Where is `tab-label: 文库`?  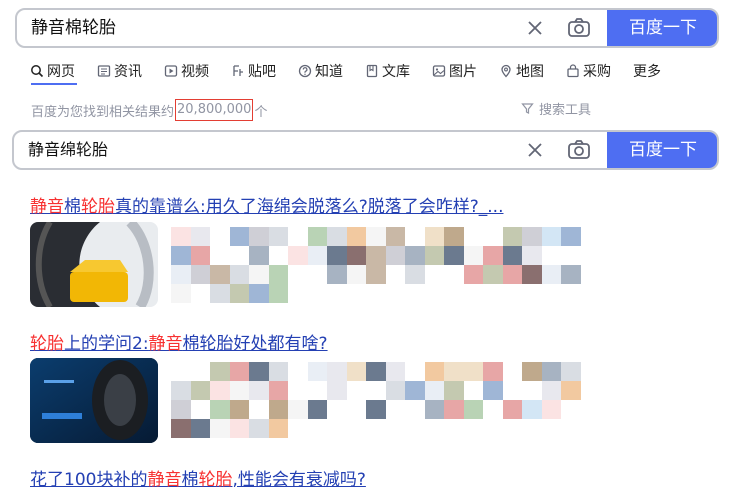 tab-label: 文库 is located at coordinates (396, 72).